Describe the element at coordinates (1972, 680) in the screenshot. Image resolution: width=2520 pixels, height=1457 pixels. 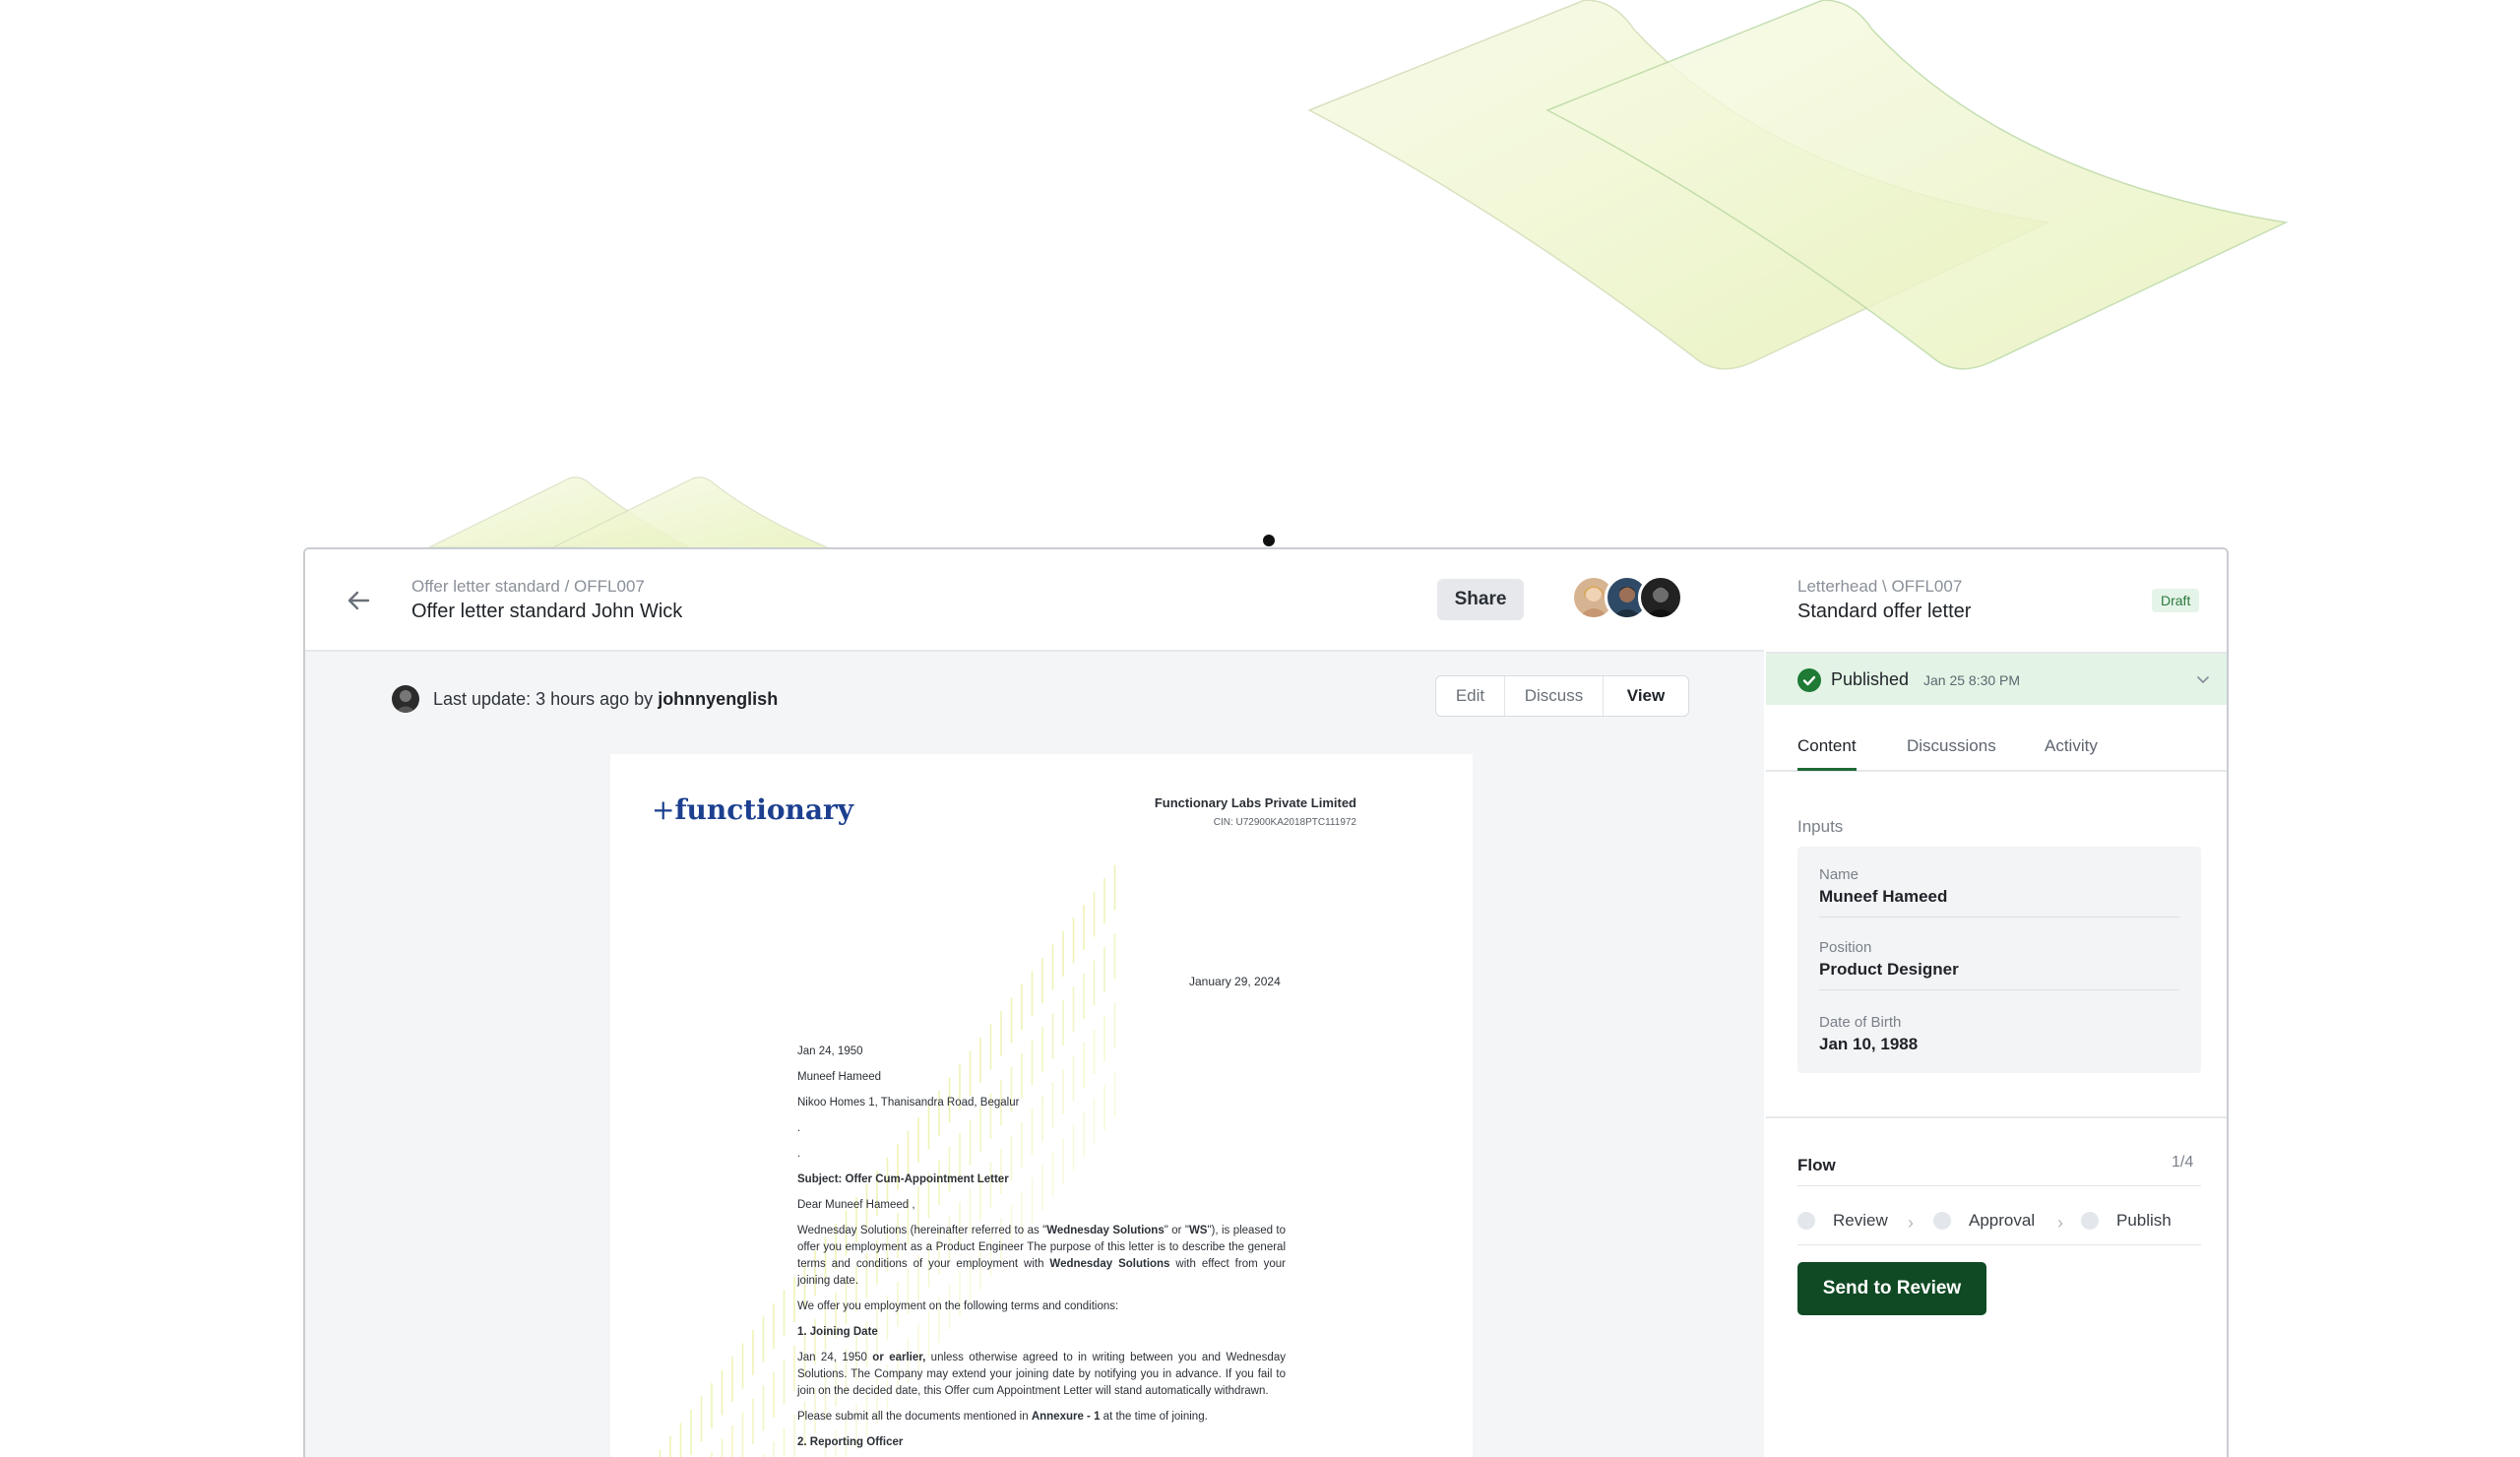
I see `published-date: Jan 25 8:30 PM` at that location.